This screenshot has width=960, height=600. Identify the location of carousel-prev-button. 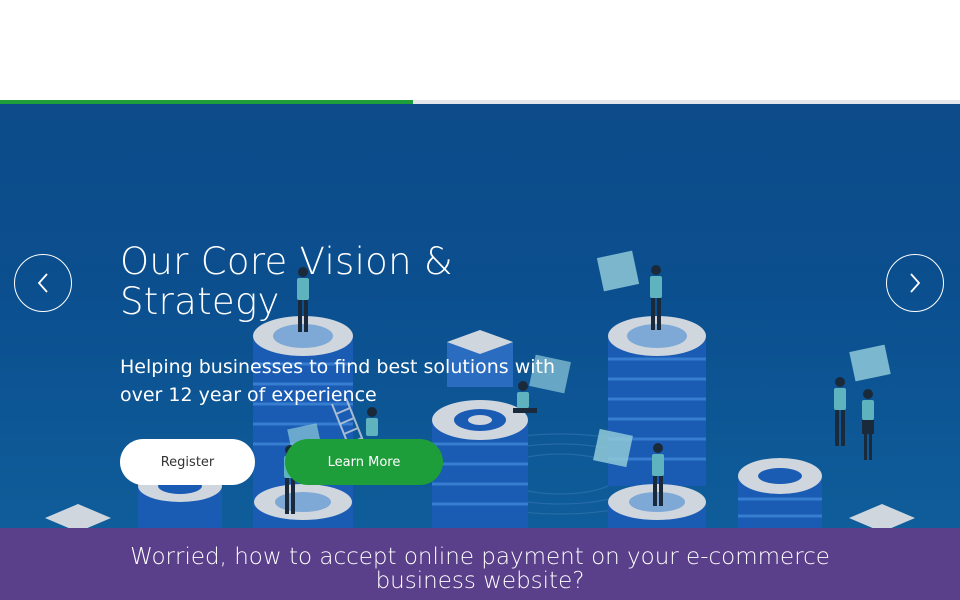
(43, 283).